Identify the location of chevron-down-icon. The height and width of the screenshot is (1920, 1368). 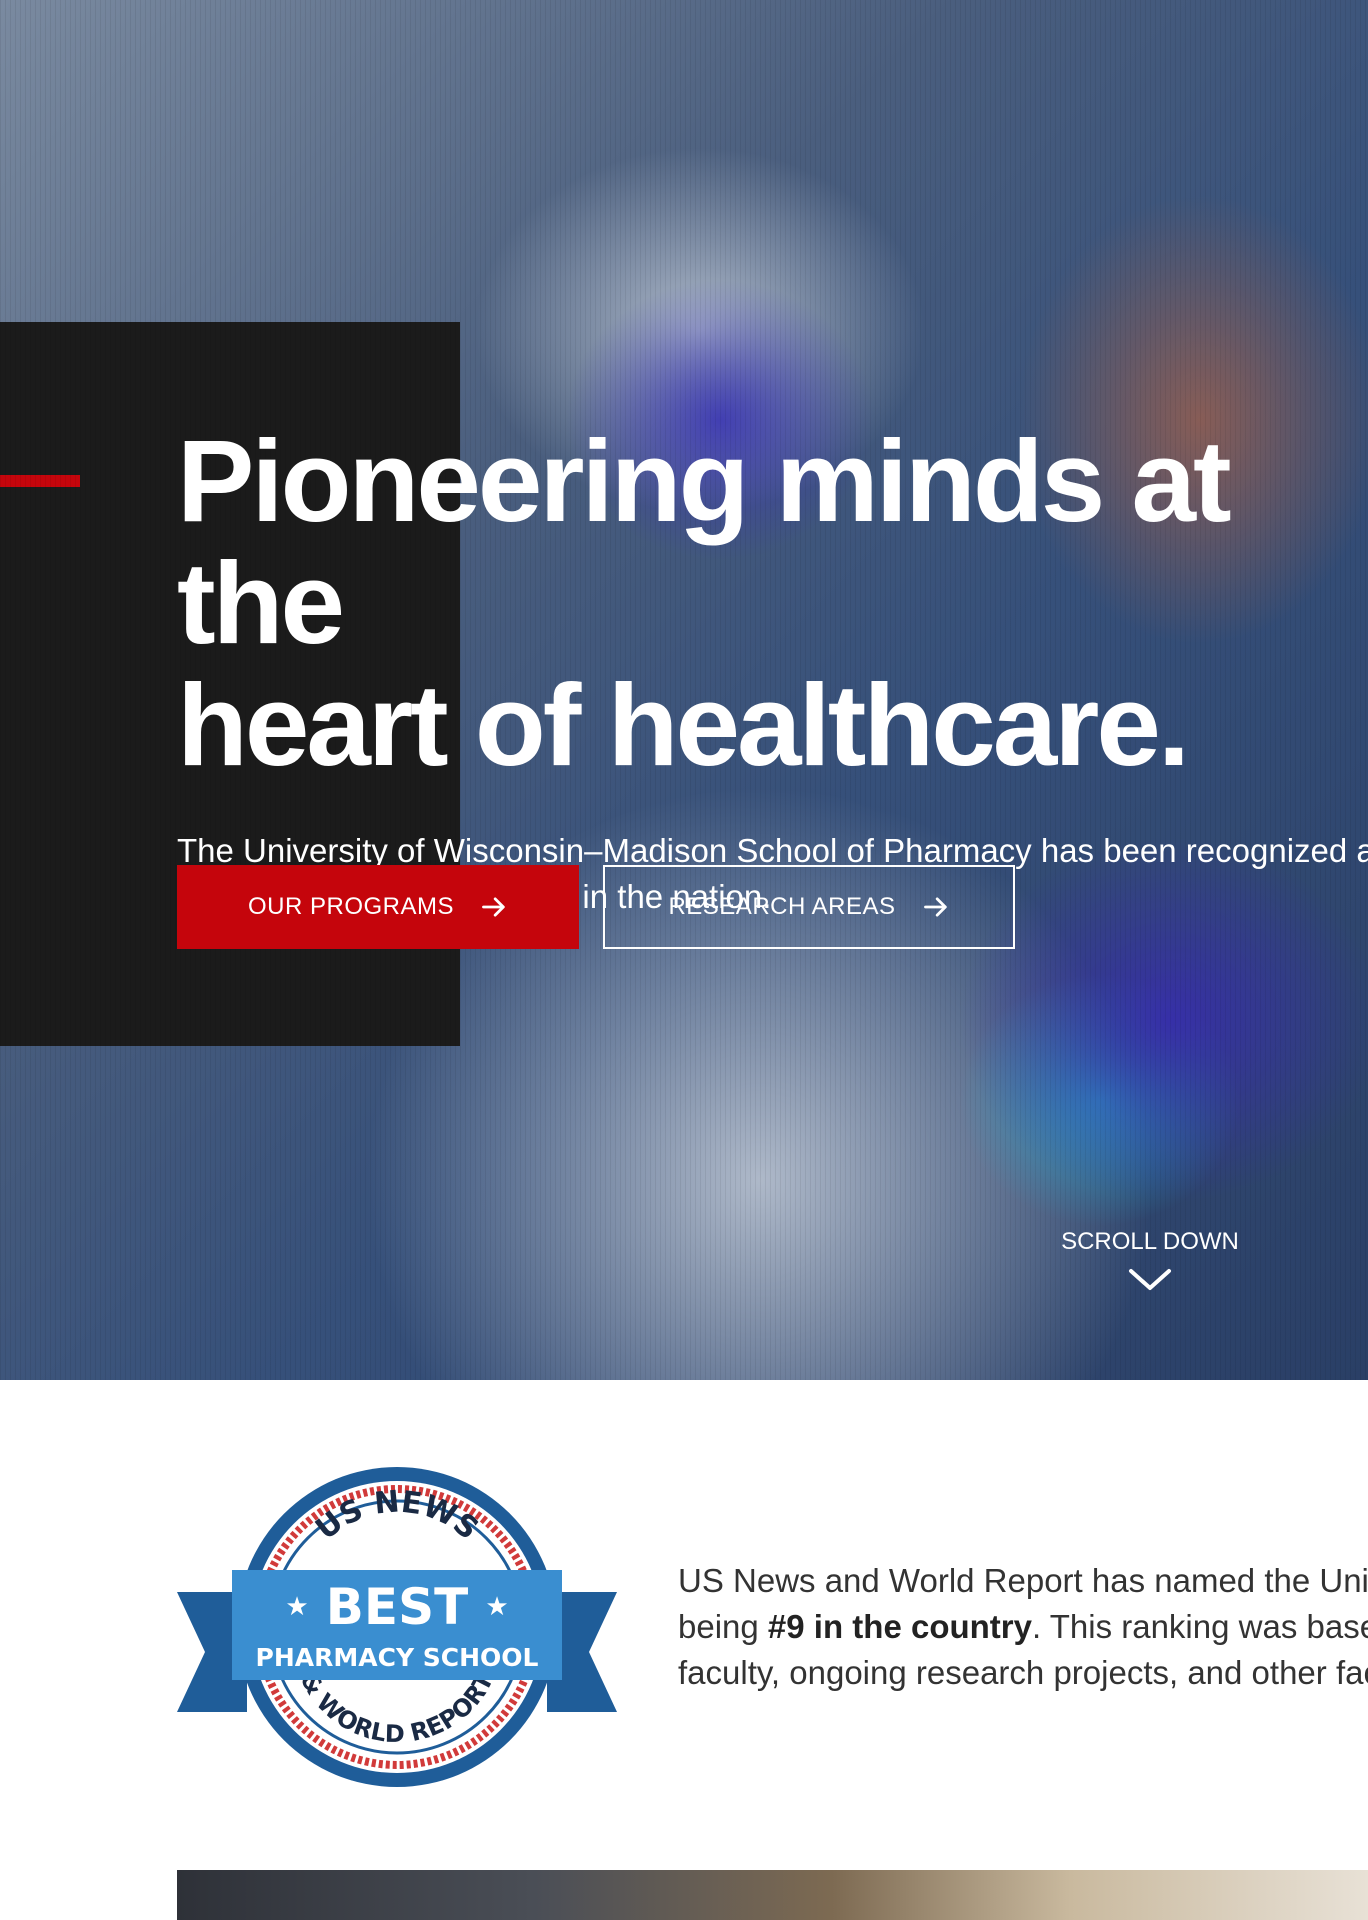
(1150, 1279).